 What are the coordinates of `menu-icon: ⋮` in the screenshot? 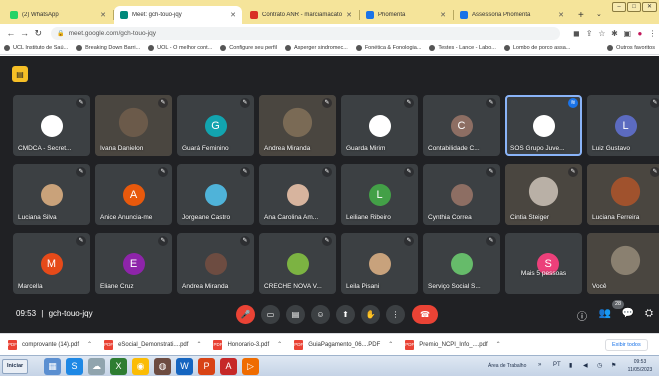 It's located at (652, 33).